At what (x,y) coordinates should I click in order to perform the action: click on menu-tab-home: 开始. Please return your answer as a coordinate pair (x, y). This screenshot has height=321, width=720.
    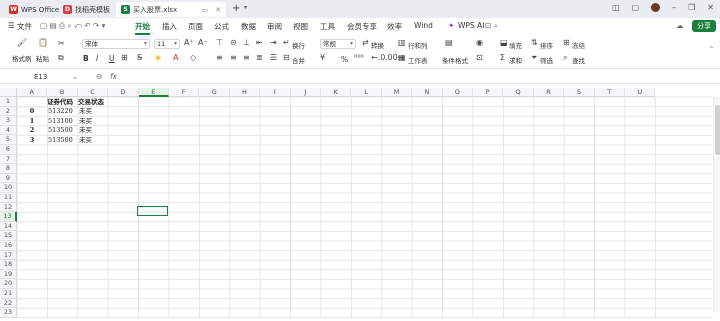
    Looking at the image, I should click on (142, 28).